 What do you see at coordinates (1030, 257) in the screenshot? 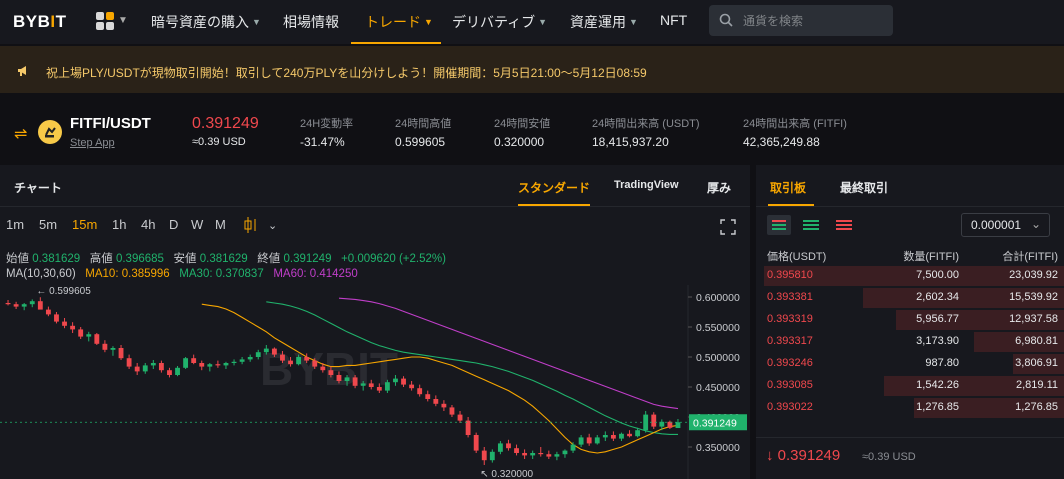
I see `col-total-header: 合計(FITFI)` at bounding box center [1030, 257].